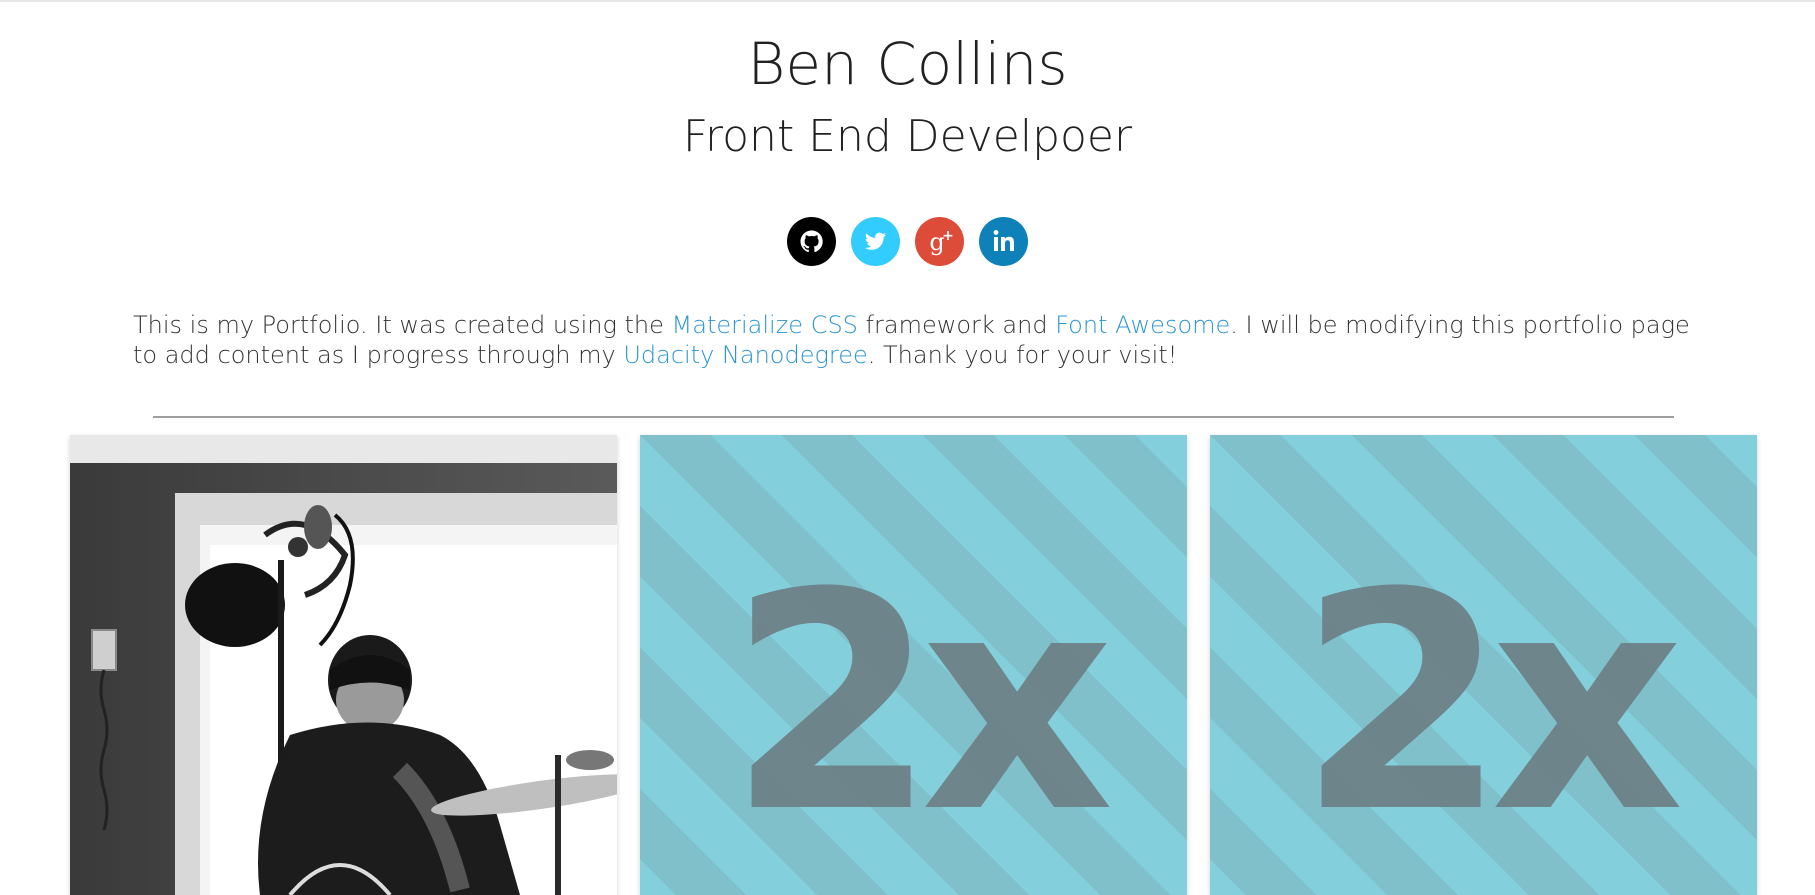 The height and width of the screenshot is (895, 1815). I want to click on section-divider, so click(913, 417).